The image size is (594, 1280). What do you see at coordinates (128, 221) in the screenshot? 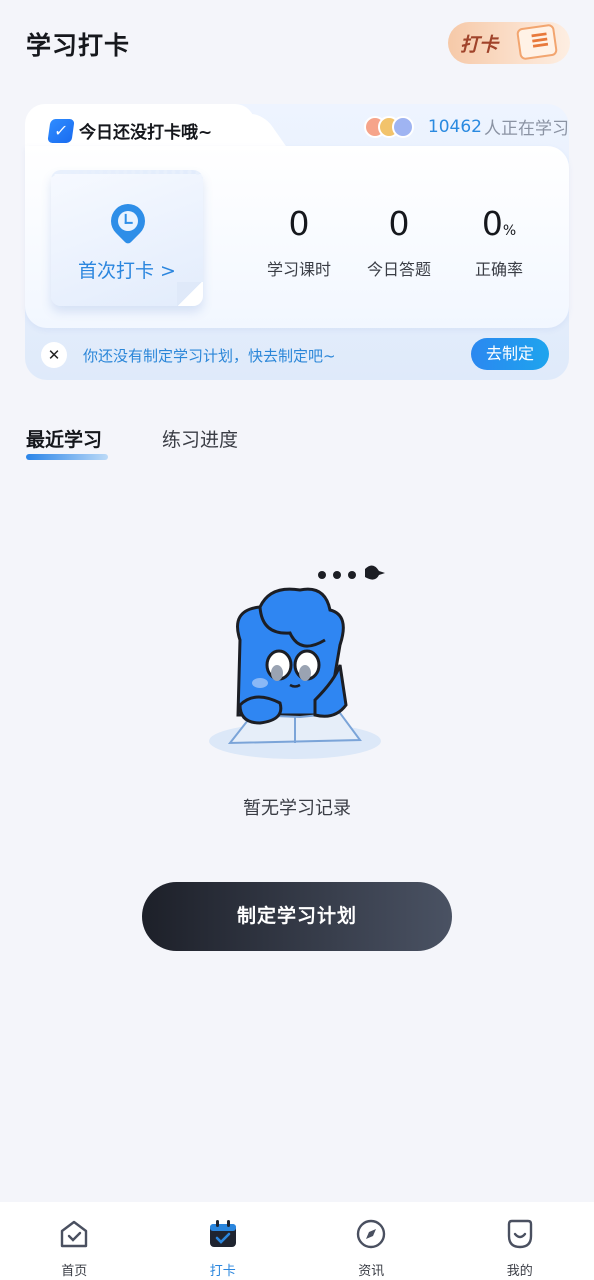
I see `clock-pin-icon` at bounding box center [128, 221].